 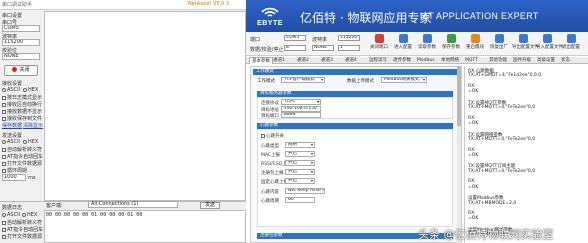 I want to click on toolbar-button-label: 恢复出厂, so click(x=499, y=47).